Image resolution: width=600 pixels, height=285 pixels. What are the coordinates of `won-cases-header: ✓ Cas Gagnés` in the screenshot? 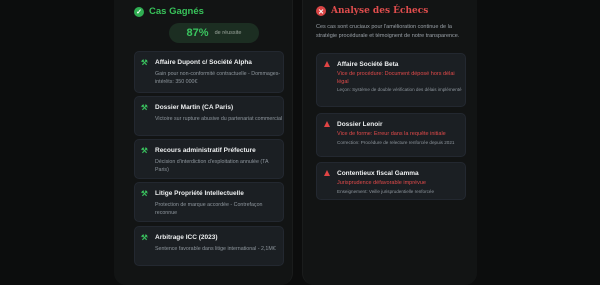 It's located at (169, 11).